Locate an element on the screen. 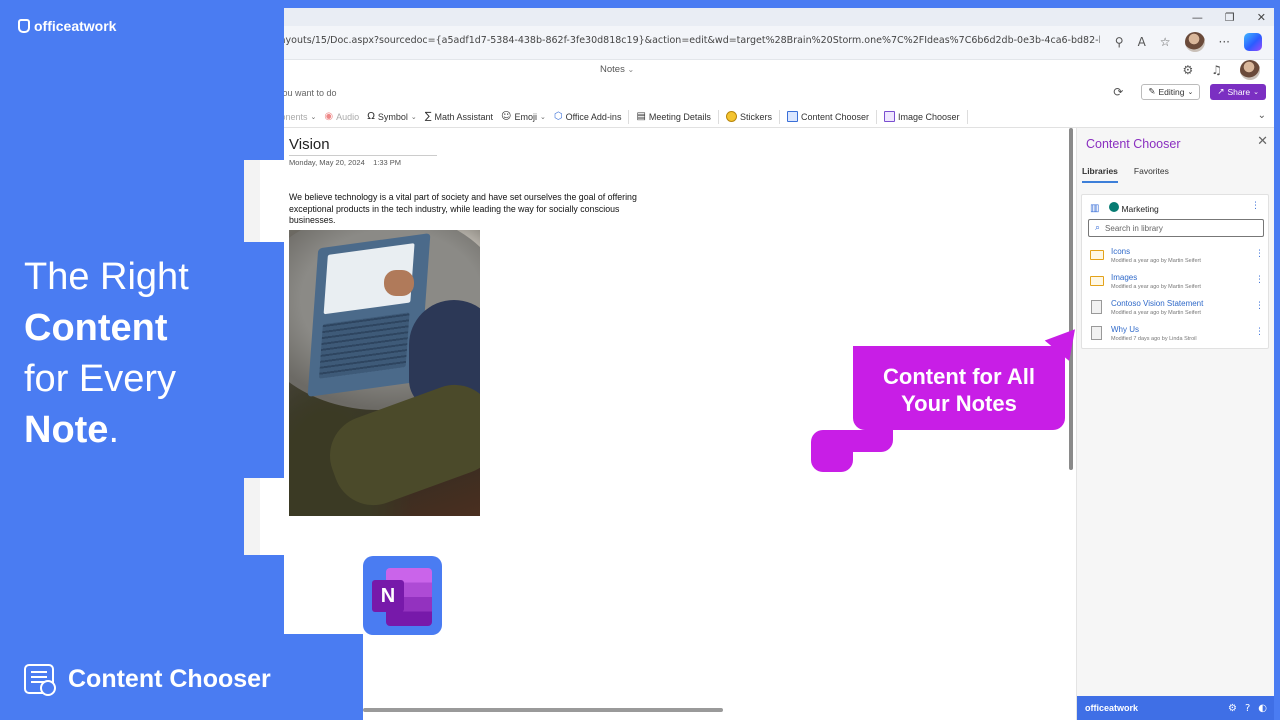 This screenshot has width=1280, height=720. share-icon: ↗ is located at coordinates (1221, 92).